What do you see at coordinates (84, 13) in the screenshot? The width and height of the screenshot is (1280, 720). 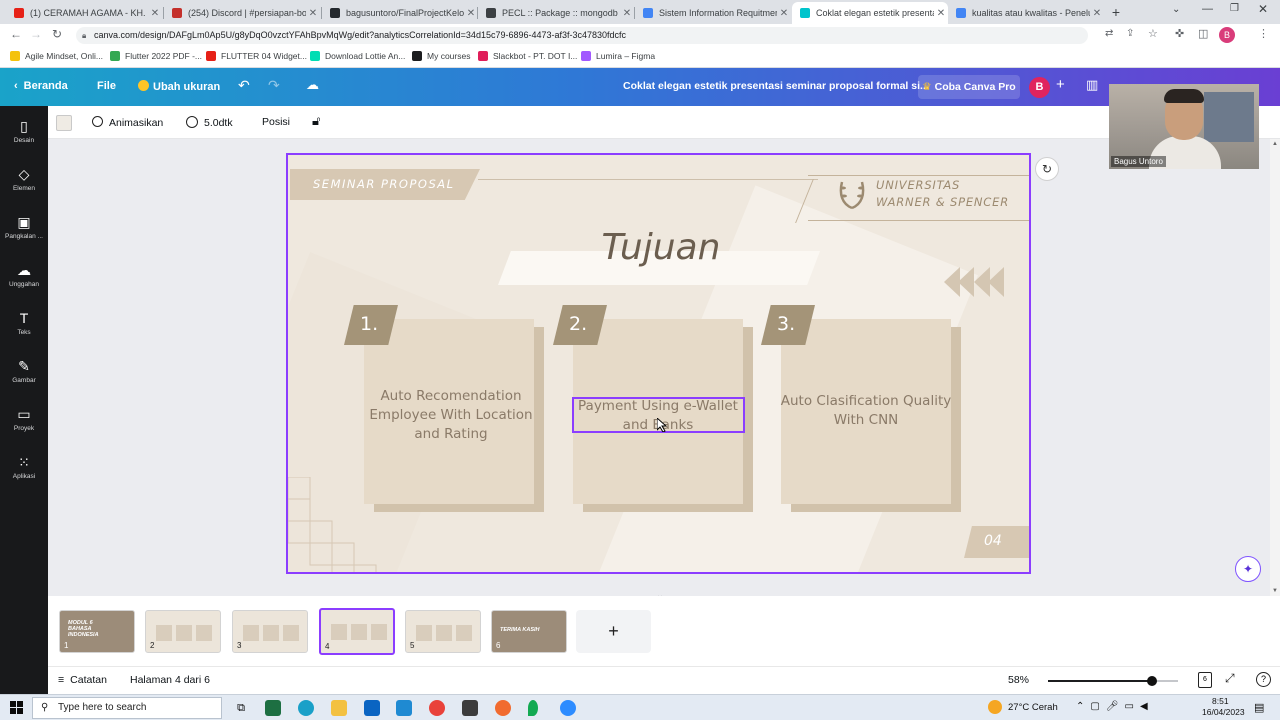 I see `browser-tab: (1) CERAMAH AGAMA - KH. MA✕` at bounding box center [84, 13].